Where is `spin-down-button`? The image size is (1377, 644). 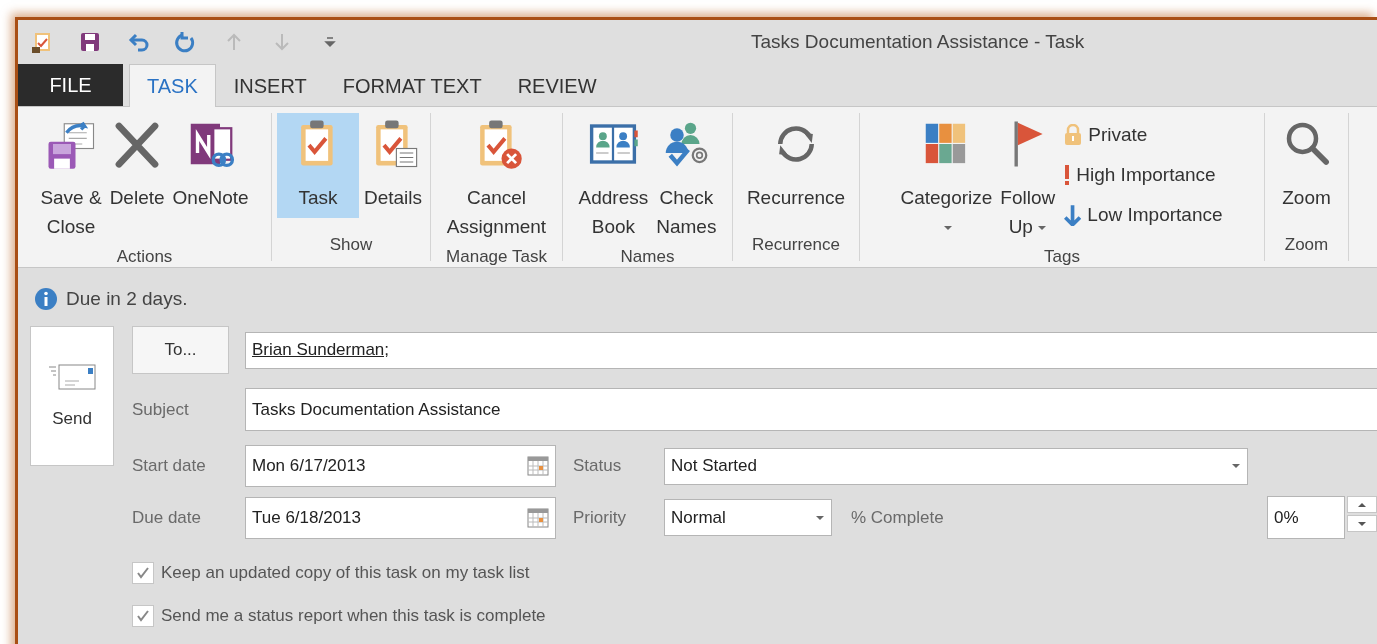 spin-down-button is located at coordinates (1362, 523).